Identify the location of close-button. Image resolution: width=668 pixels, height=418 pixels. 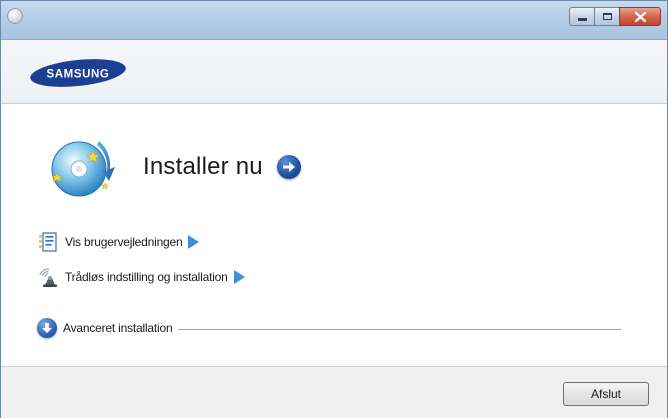
(640, 16).